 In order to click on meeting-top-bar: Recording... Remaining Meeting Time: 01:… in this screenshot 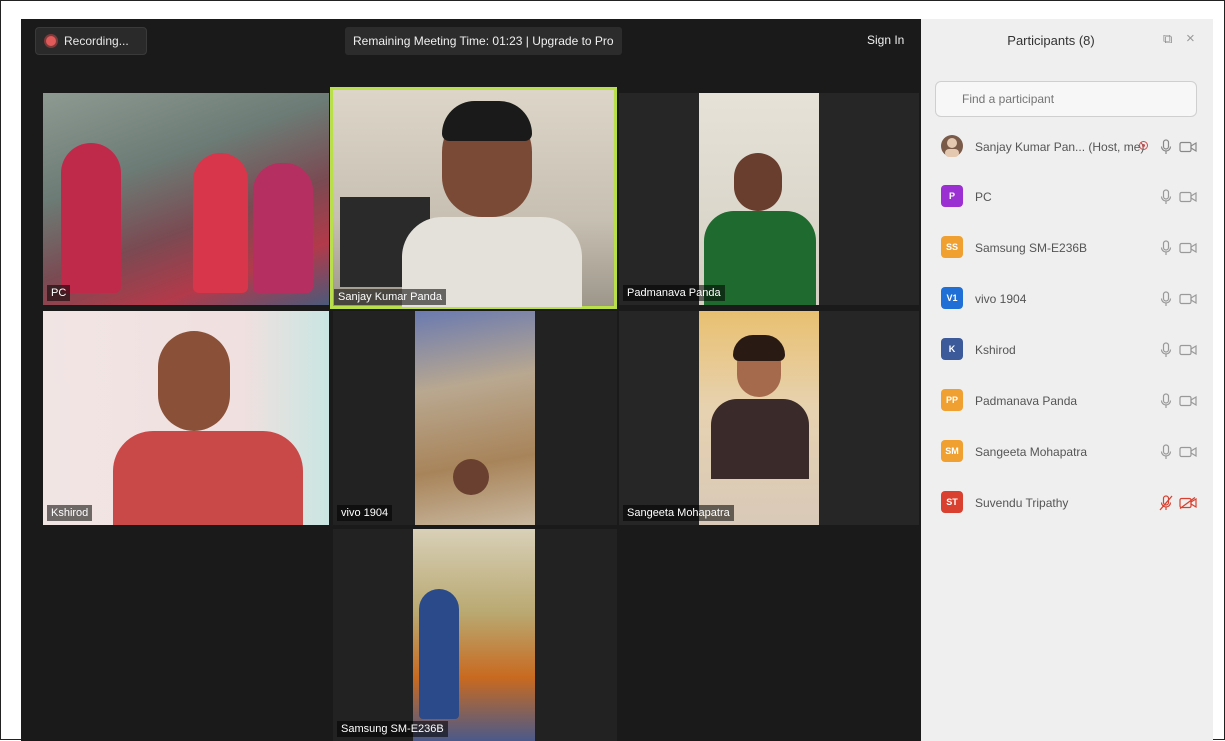, I will do `click(471, 42)`.